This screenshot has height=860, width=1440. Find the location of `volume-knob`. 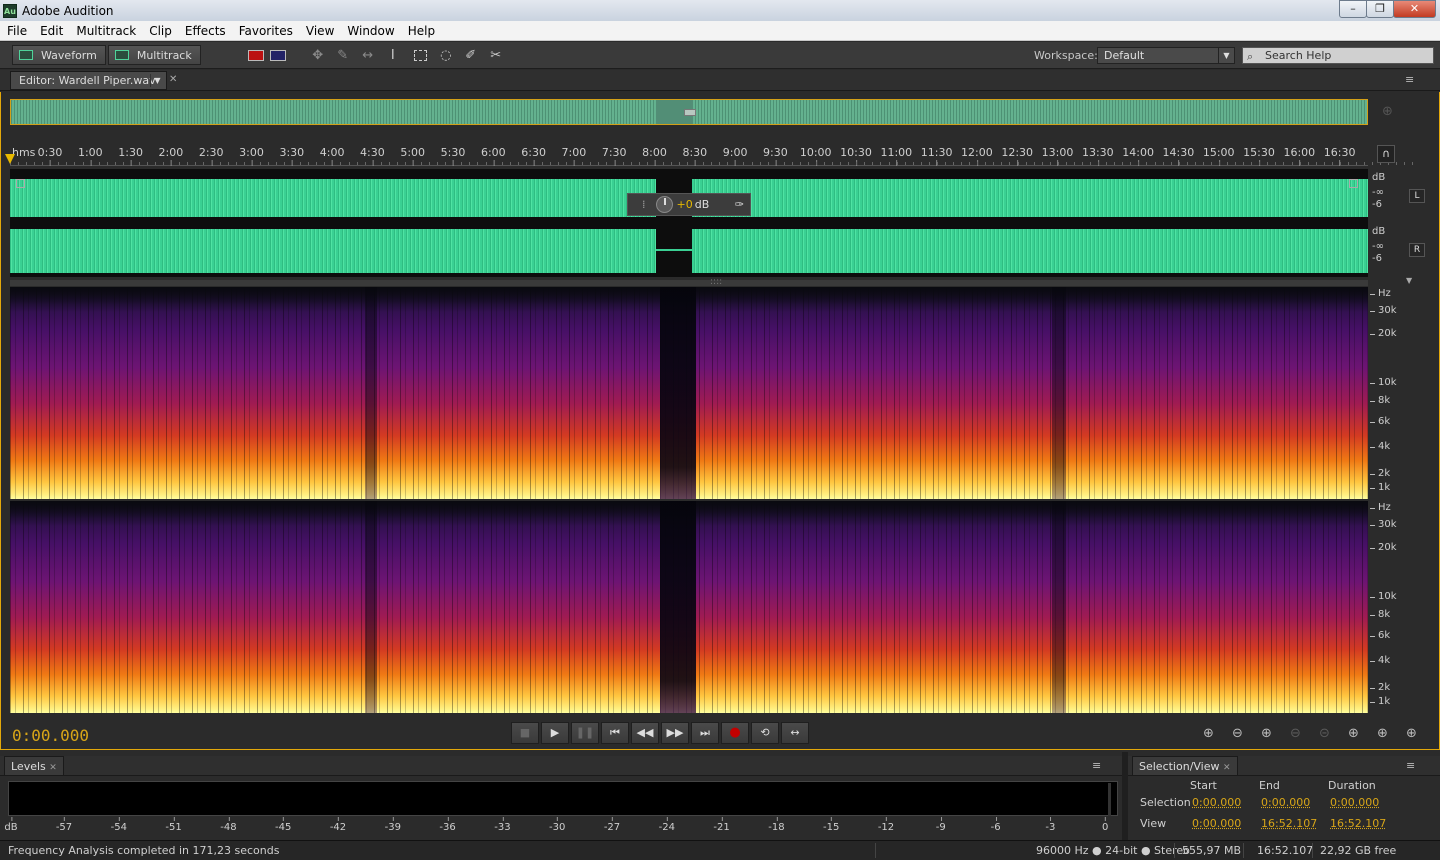

volume-knob is located at coordinates (664, 204).